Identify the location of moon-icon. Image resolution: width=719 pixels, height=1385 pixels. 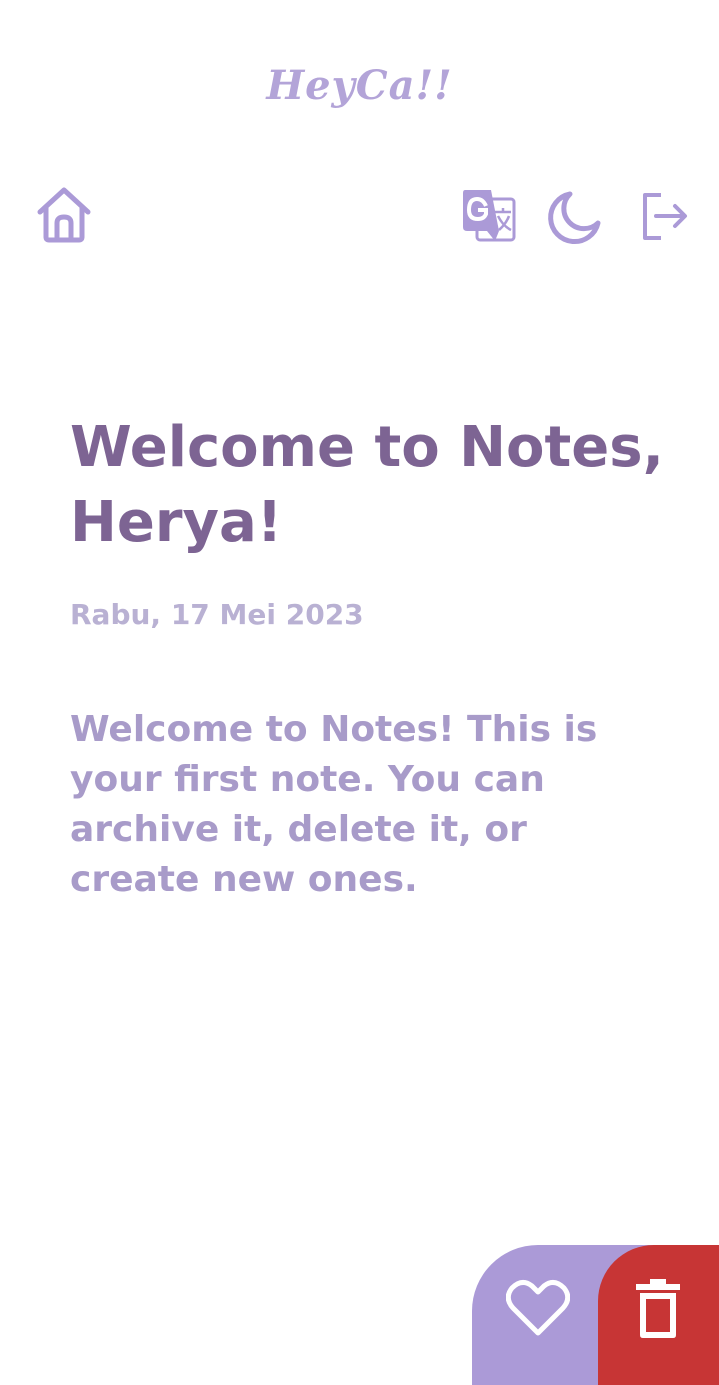
(574, 218).